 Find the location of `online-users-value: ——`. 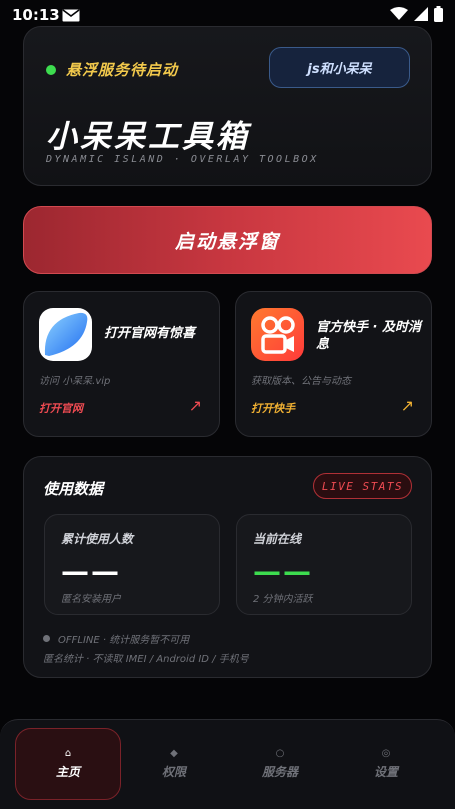

online-users-value: —— is located at coordinates (283, 571).